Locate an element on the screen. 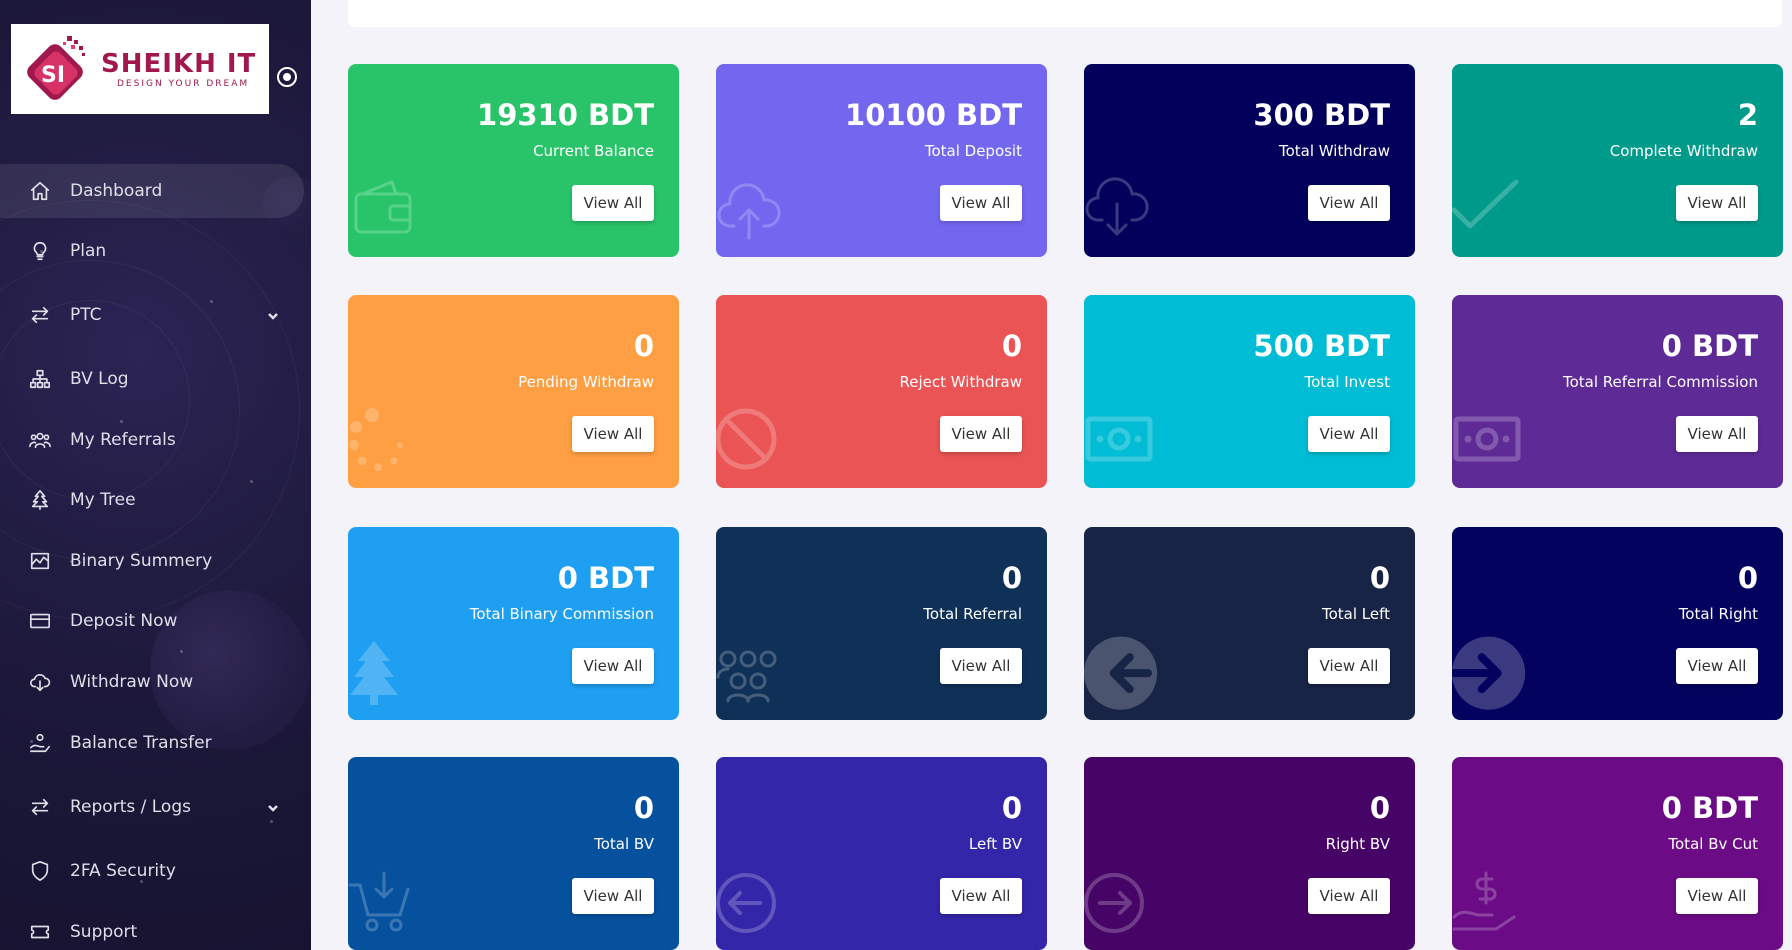 The image size is (1792, 950). card-label: Total BV is located at coordinates (624, 844).